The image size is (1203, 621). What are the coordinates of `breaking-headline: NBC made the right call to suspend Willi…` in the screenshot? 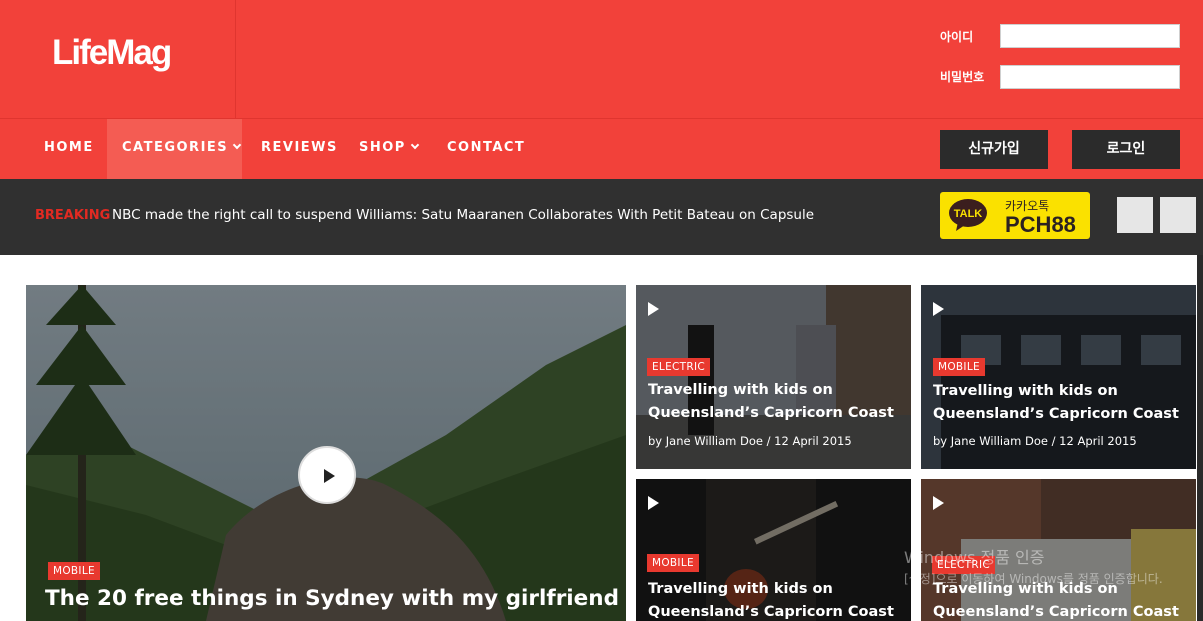 It's located at (463, 215).